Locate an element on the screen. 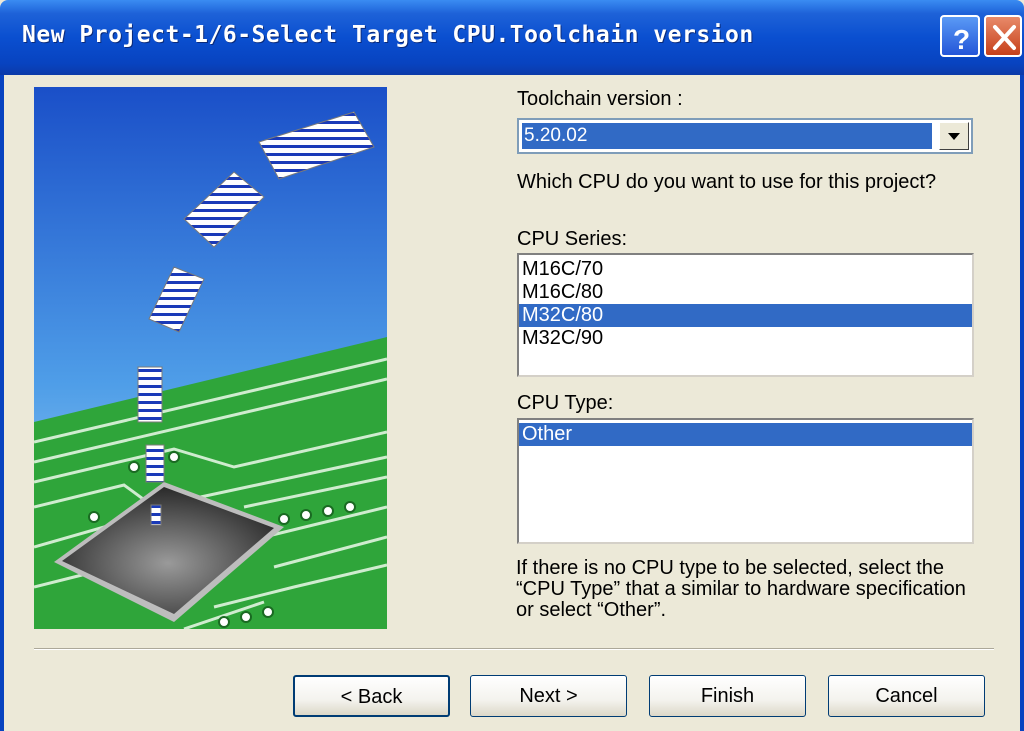 This screenshot has height=731, width=1024. divider is located at coordinates (514, 649).